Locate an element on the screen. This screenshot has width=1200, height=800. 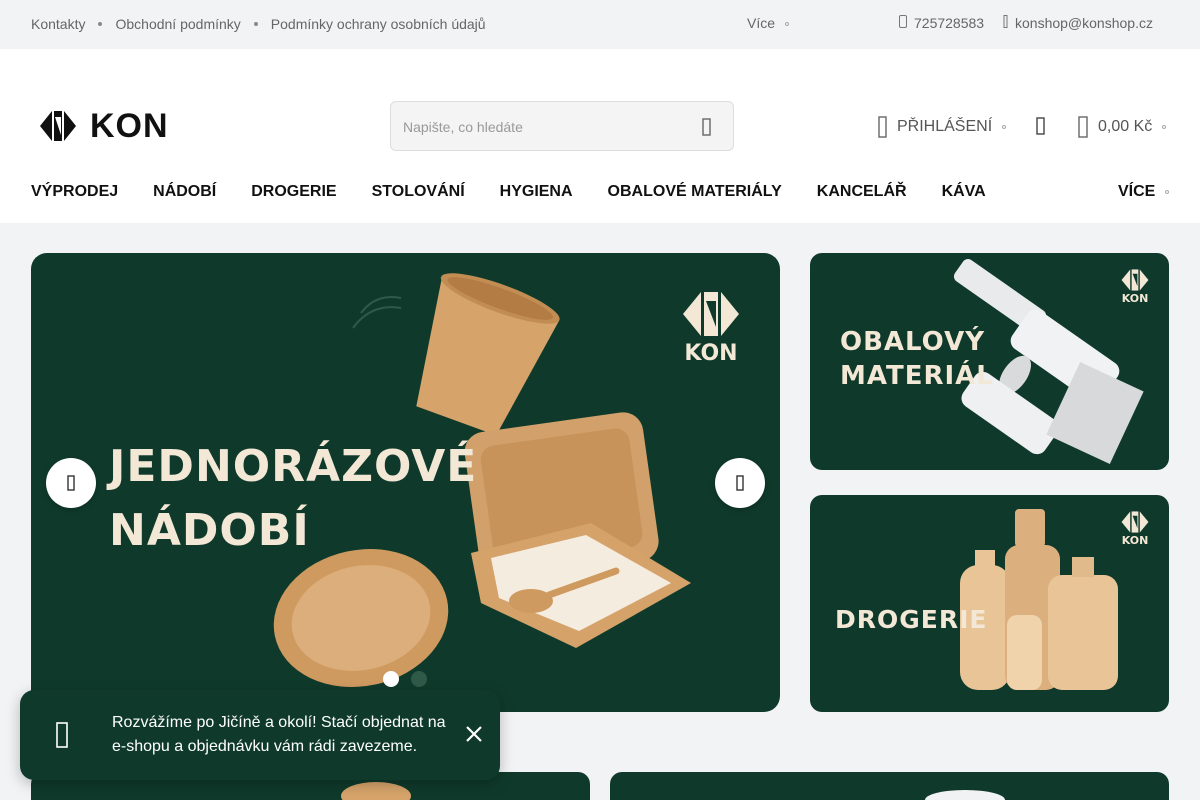
user-icon is located at coordinates (882, 127).